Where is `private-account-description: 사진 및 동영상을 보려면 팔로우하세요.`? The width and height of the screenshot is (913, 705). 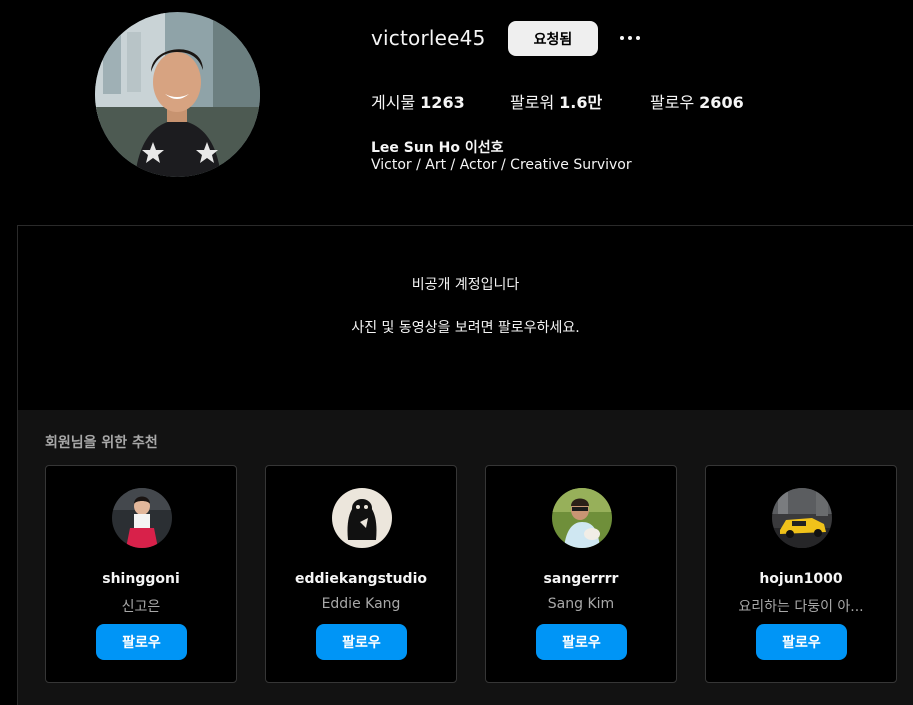 private-account-description: 사진 및 동영상을 보려면 팔로우하세요. is located at coordinates (465, 328).